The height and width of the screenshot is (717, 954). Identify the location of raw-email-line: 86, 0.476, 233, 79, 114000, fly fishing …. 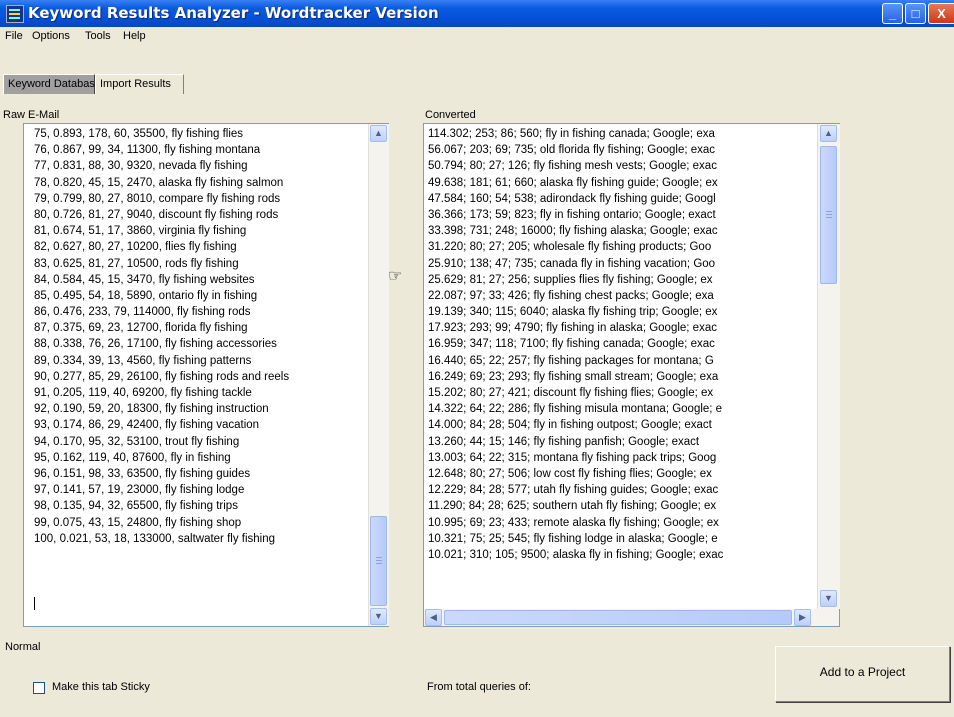
(142, 312).